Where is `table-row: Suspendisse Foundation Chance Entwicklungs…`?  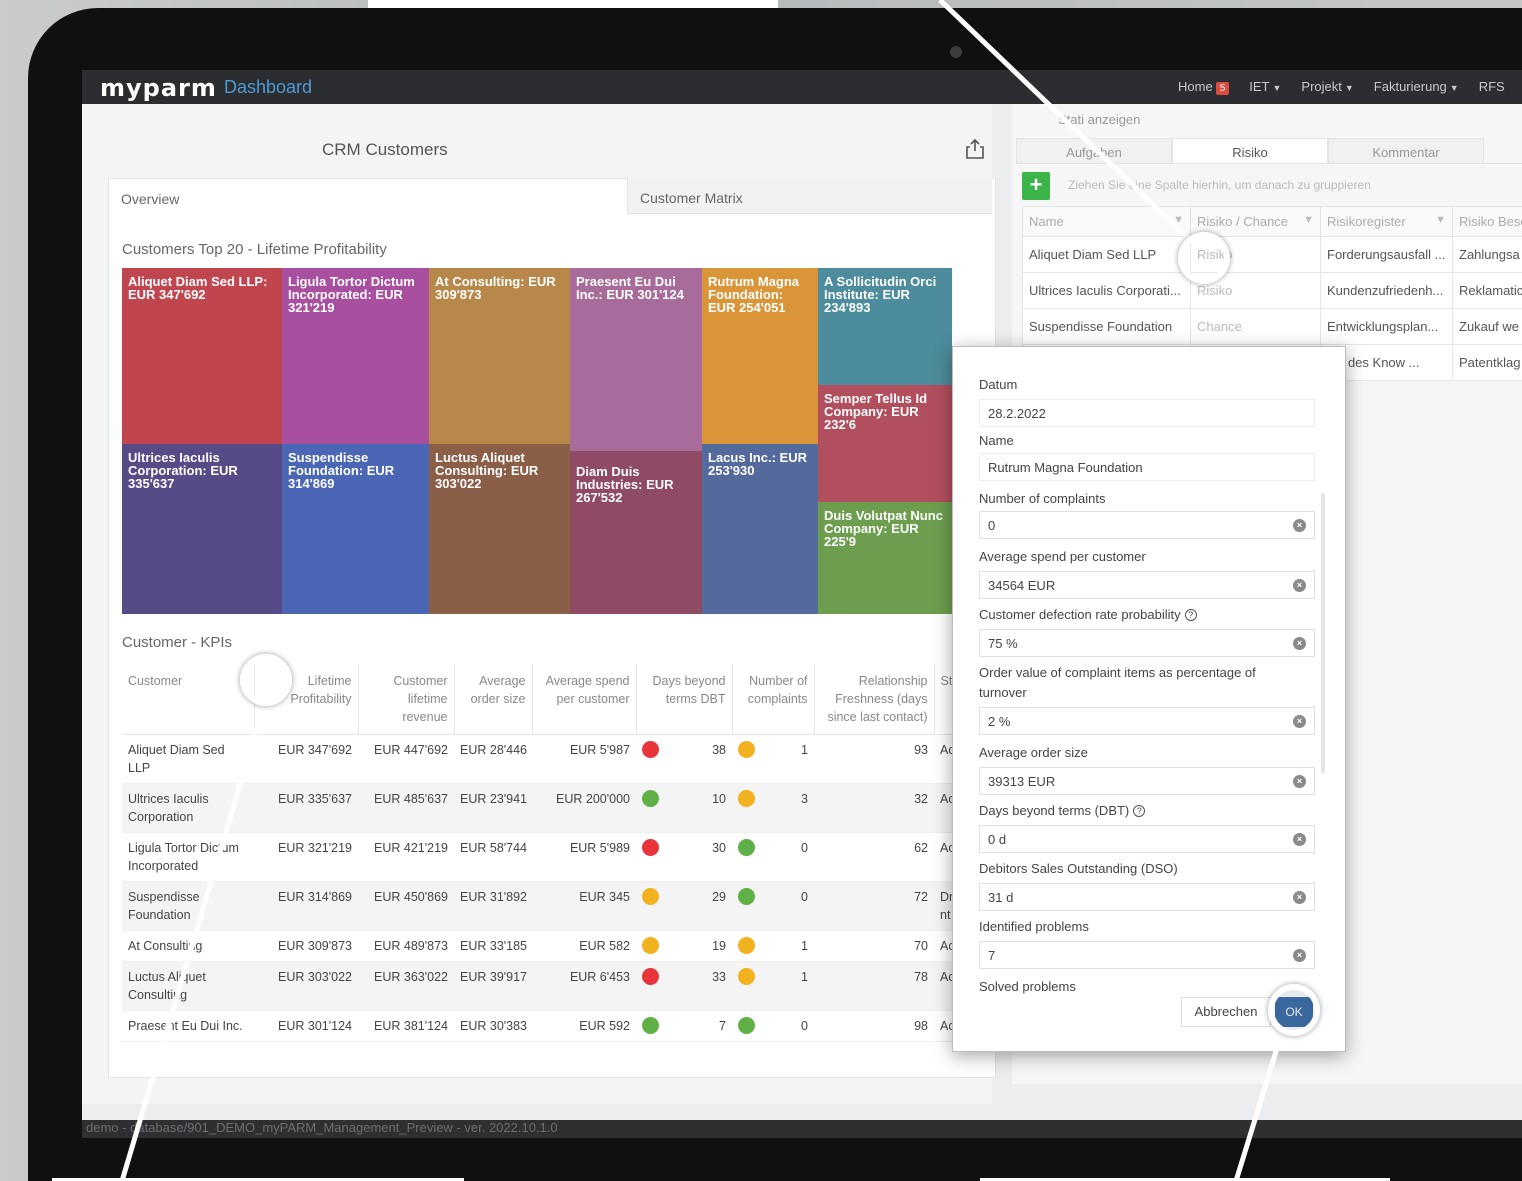
table-row: Suspendisse Foundation Chance Entwicklungs… is located at coordinates (1272, 326).